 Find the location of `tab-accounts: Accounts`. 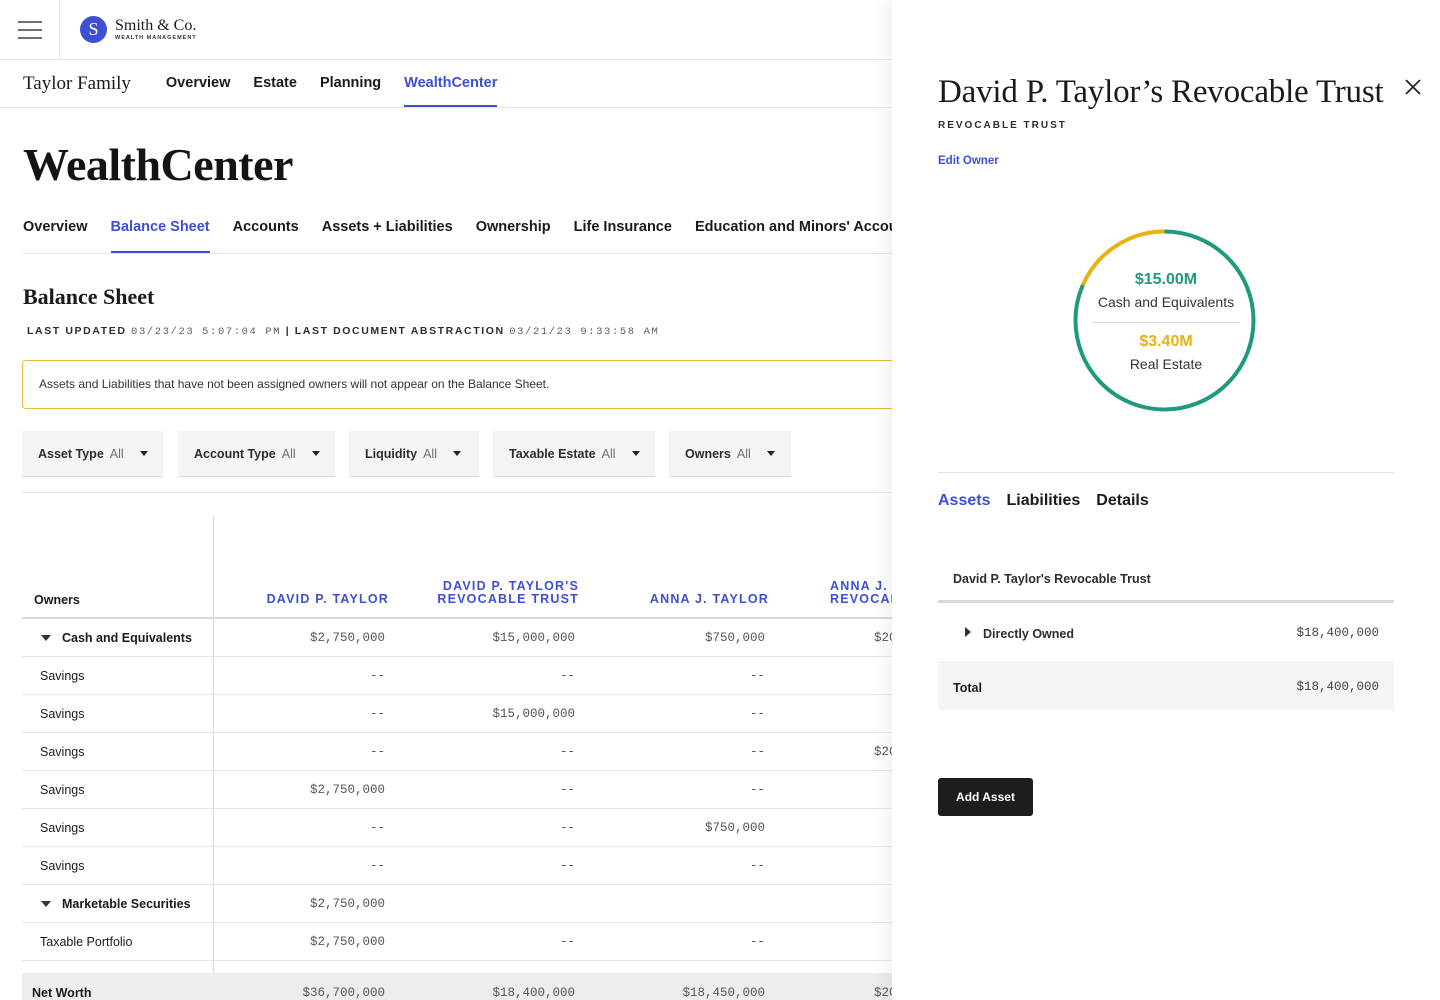

tab-accounts: Accounts is located at coordinates (266, 227).